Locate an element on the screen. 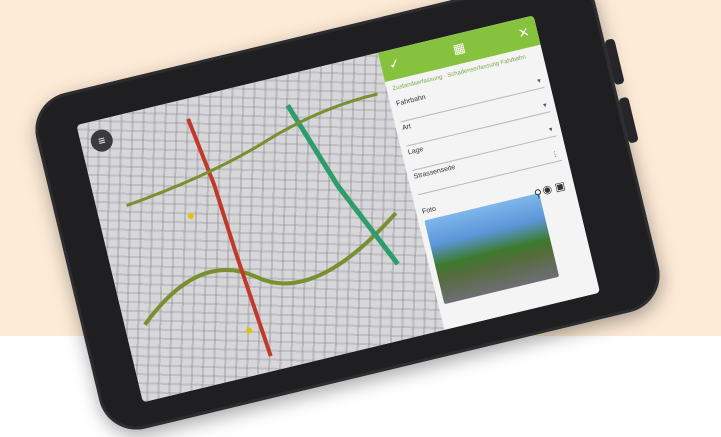  check-icon: ✓ is located at coordinates (394, 64).